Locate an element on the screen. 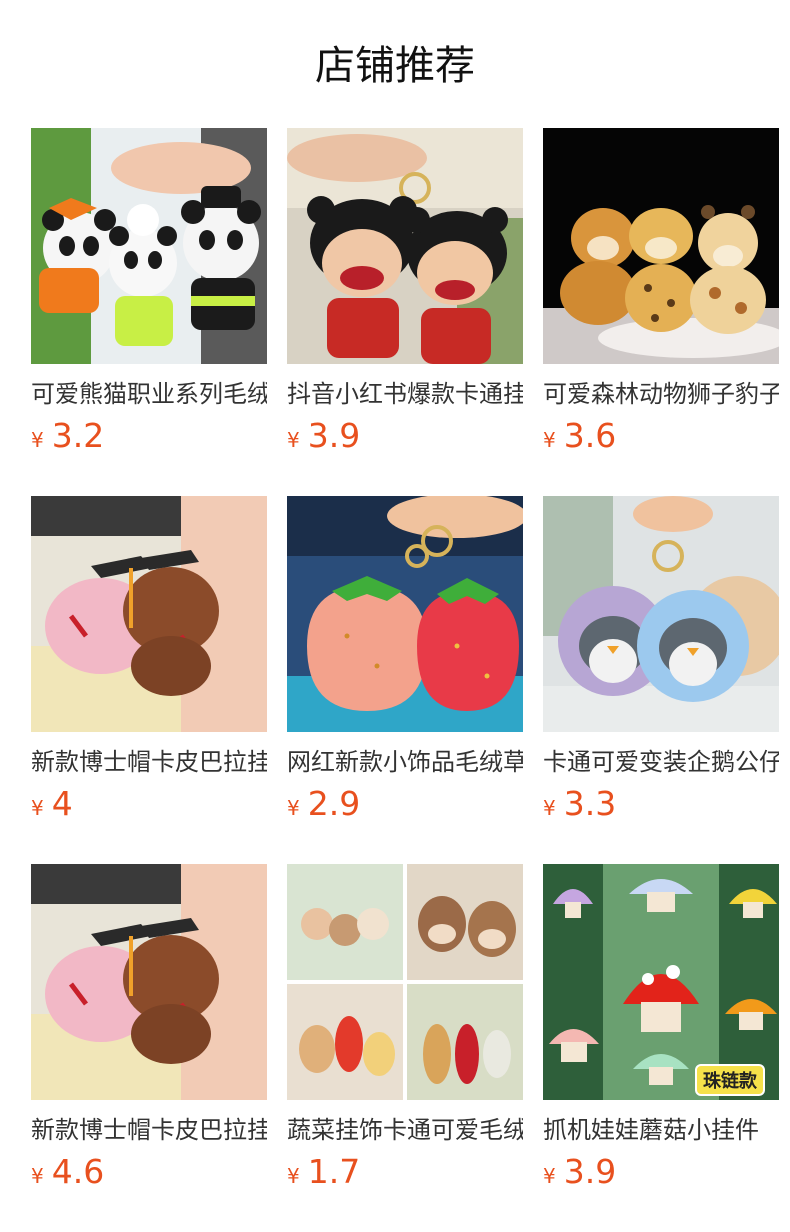 This screenshot has height=1232, width=790. product-card: 新款博士帽卡皮巴拉挂件 ¥4.6 is located at coordinates (149, 1048).